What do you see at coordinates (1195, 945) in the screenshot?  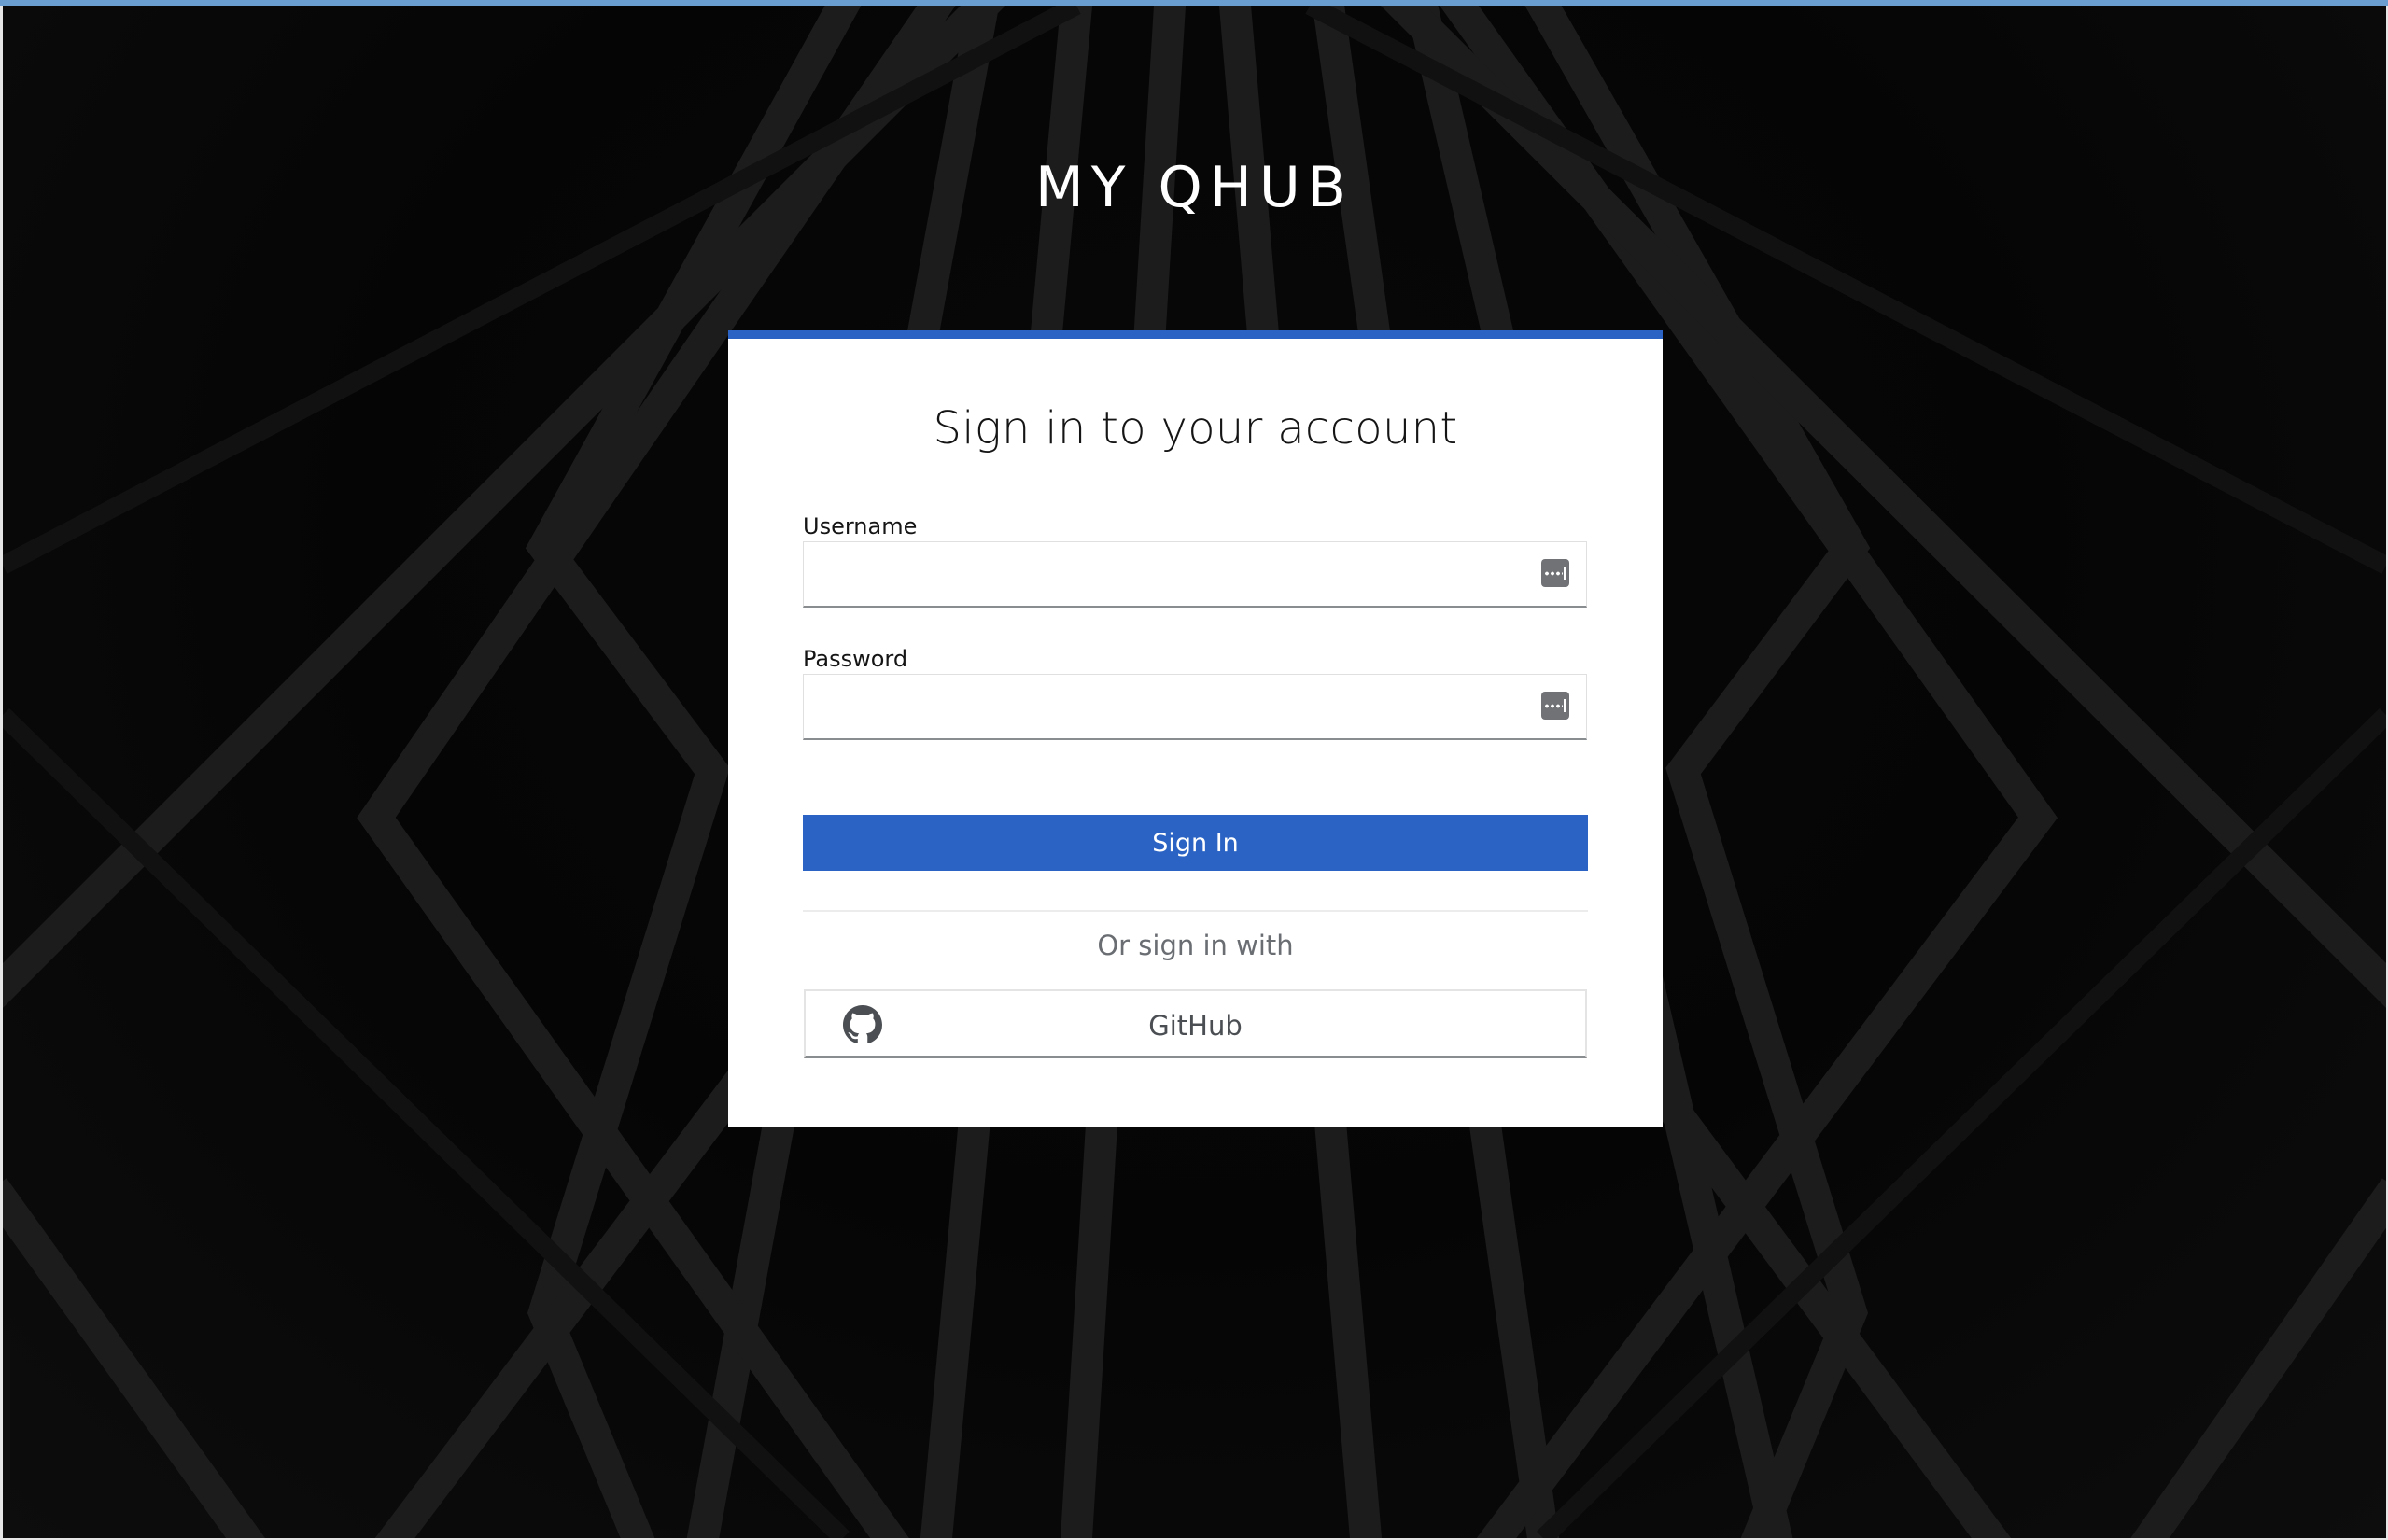 I see `alternate-sign-in-text: Or sign in with` at bounding box center [1195, 945].